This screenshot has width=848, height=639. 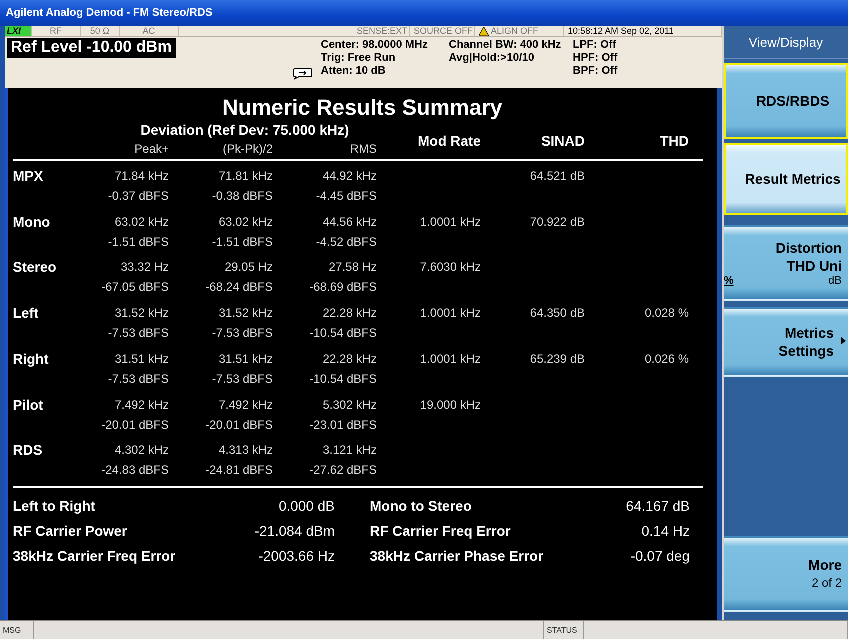 I want to click on message-label: MSG, so click(x=17, y=630).